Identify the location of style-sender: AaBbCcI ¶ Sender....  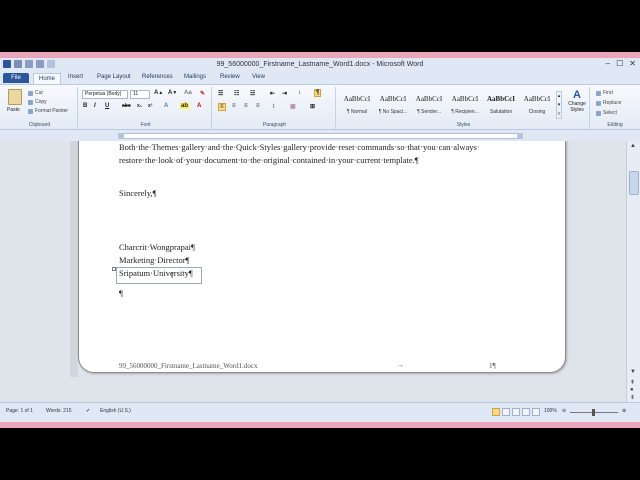
(429, 105).